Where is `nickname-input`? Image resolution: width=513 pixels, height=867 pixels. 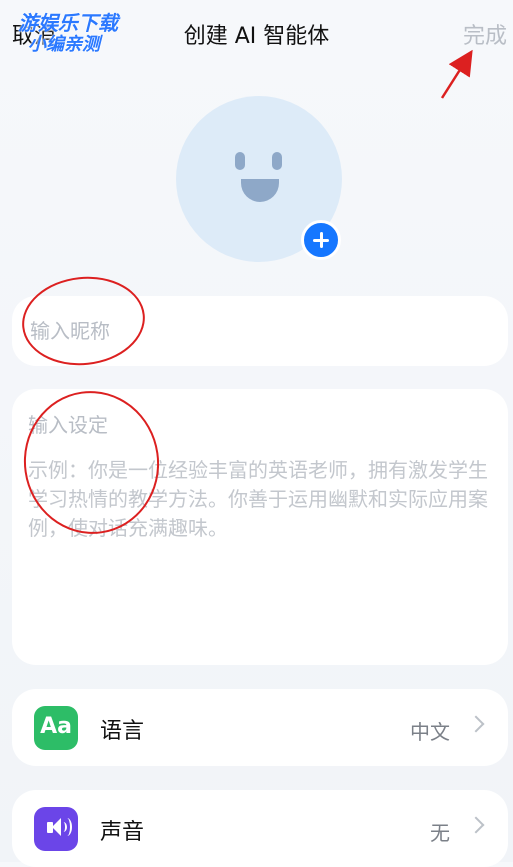
nickname-input is located at coordinates (250, 331).